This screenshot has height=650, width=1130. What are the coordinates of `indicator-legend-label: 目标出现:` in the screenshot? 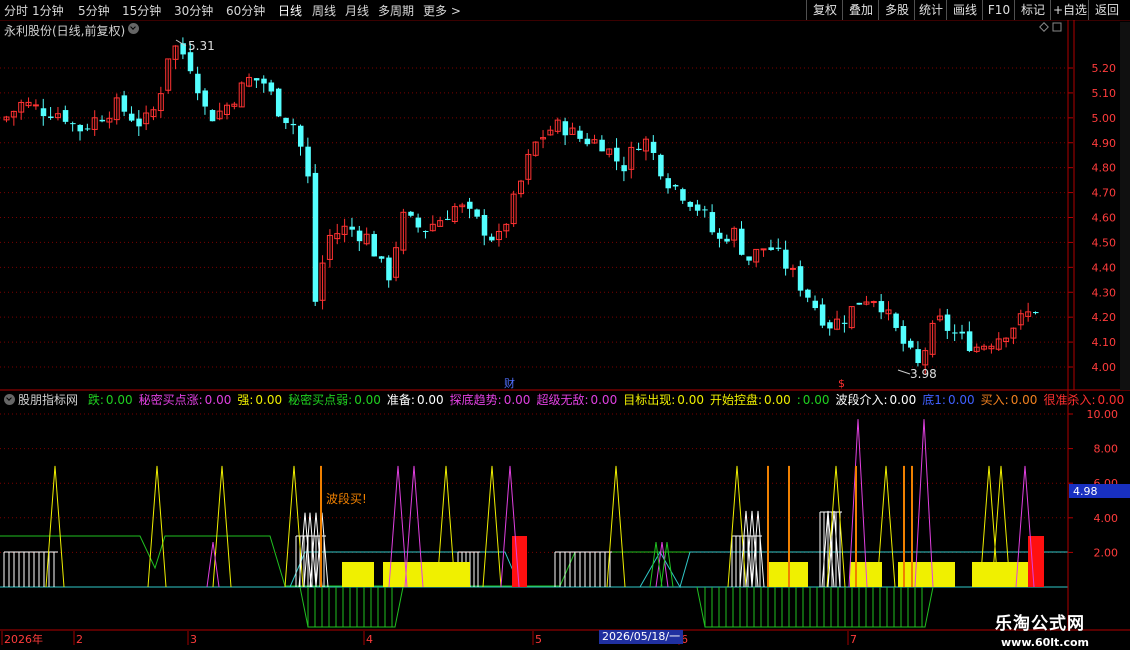 It's located at (649, 400).